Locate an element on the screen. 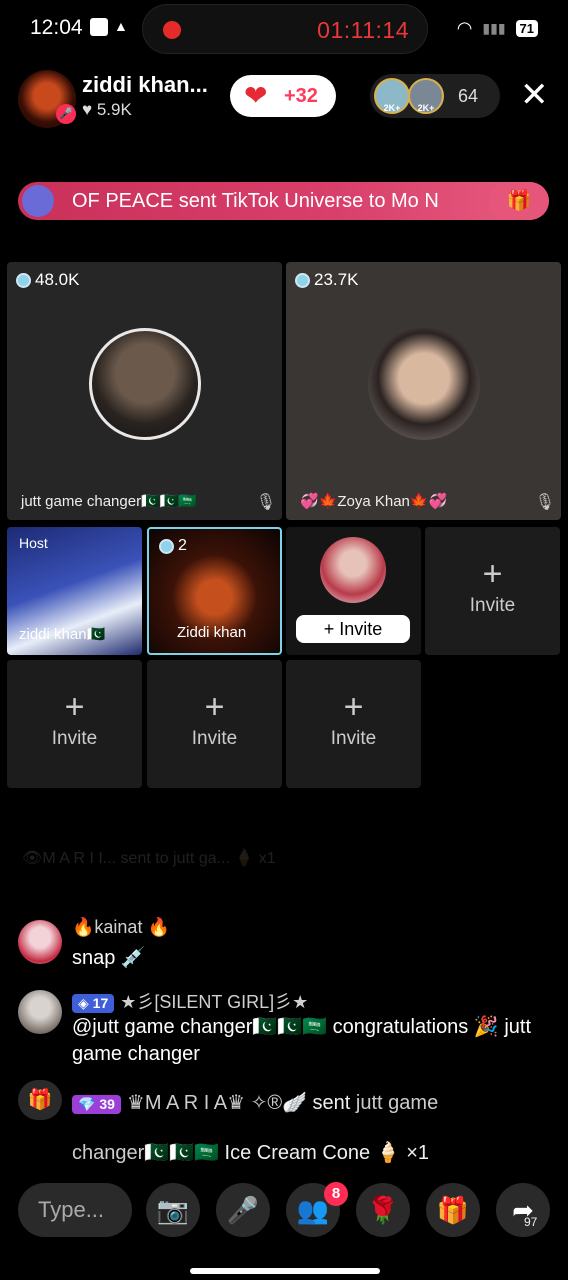  gift-button-icon: 🎁 is located at coordinates (453, 1210).